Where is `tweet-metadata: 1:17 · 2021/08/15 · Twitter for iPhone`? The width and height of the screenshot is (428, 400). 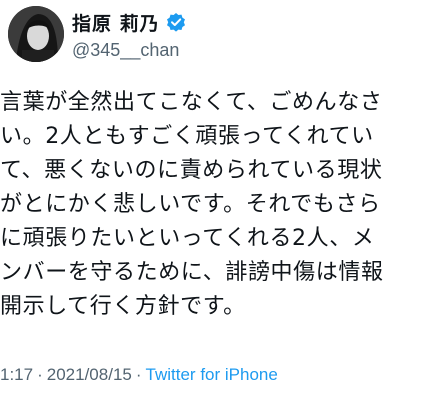
tweet-metadata: 1:17 · 2021/08/15 · Twitter for iPhone is located at coordinates (139, 375).